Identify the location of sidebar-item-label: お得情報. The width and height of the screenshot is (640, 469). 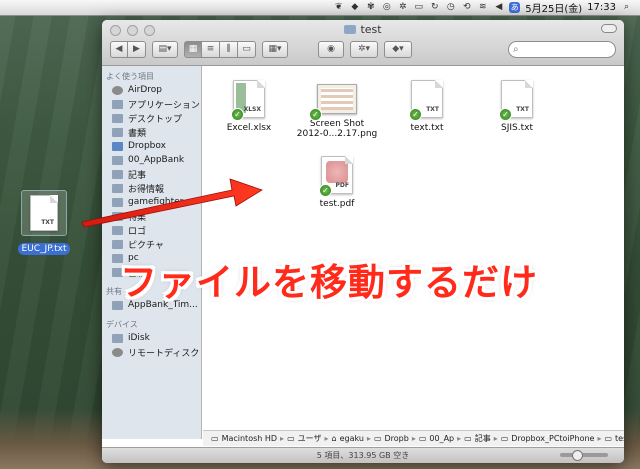
(146, 189).